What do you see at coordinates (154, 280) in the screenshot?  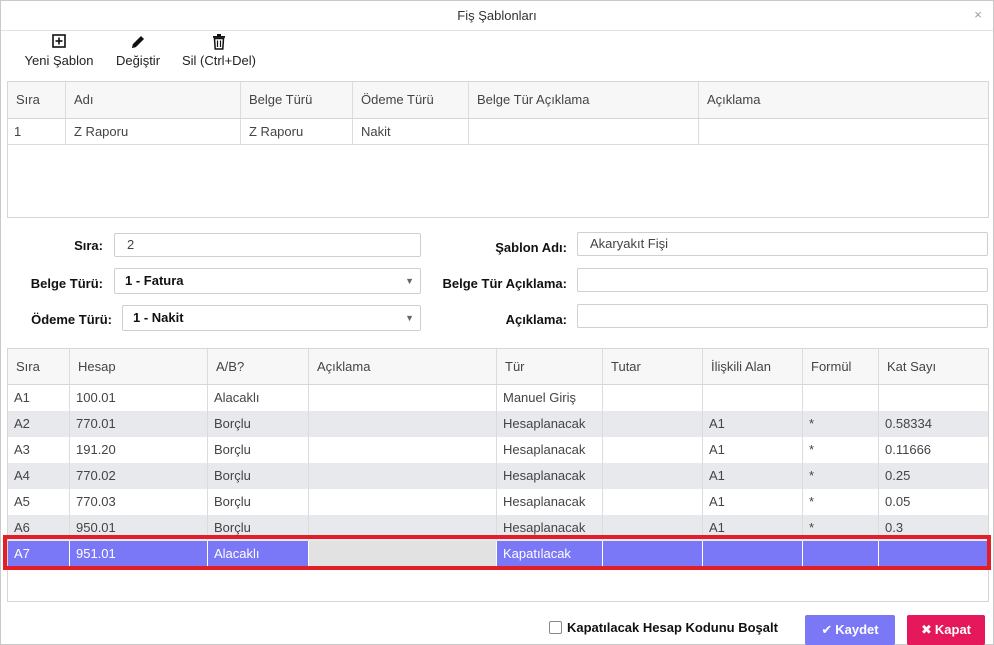 I see `belge-turu-value: 1 - Fatura` at bounding box center [154, 280].